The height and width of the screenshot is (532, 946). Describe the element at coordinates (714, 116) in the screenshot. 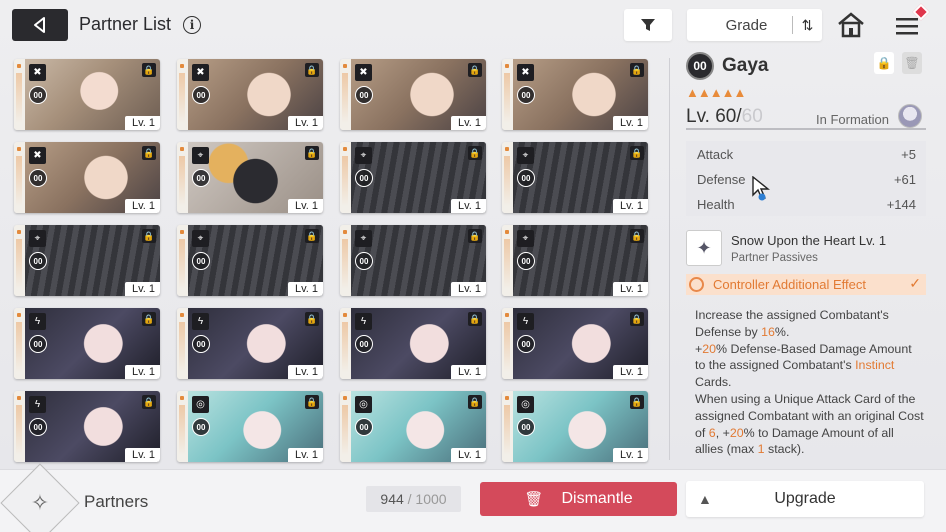

I see `level-current: Lv. 60/` at that location.